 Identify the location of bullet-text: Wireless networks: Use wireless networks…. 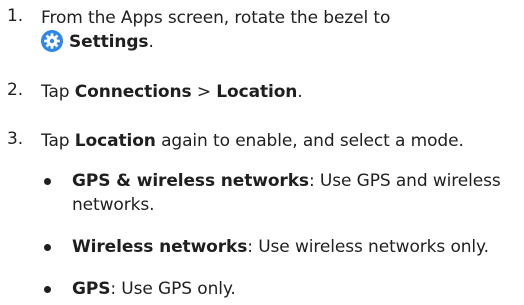
(294, 247).